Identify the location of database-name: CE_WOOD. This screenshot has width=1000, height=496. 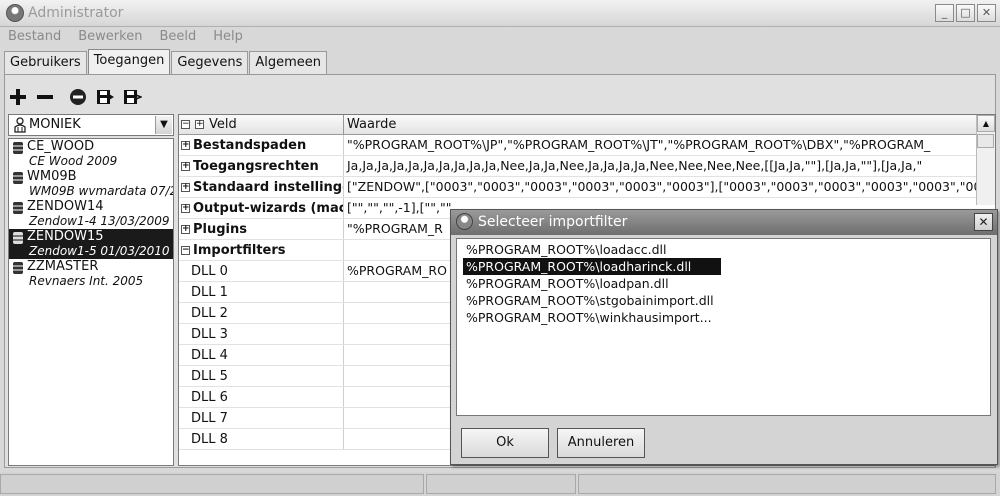
(61, 146).